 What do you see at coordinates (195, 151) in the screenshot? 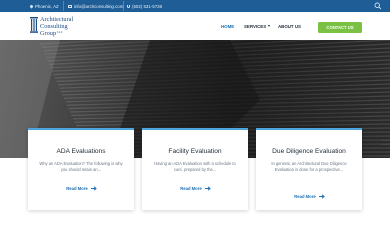
I see `card-title: Facility Evaluation` at bounding box center [195, 151].